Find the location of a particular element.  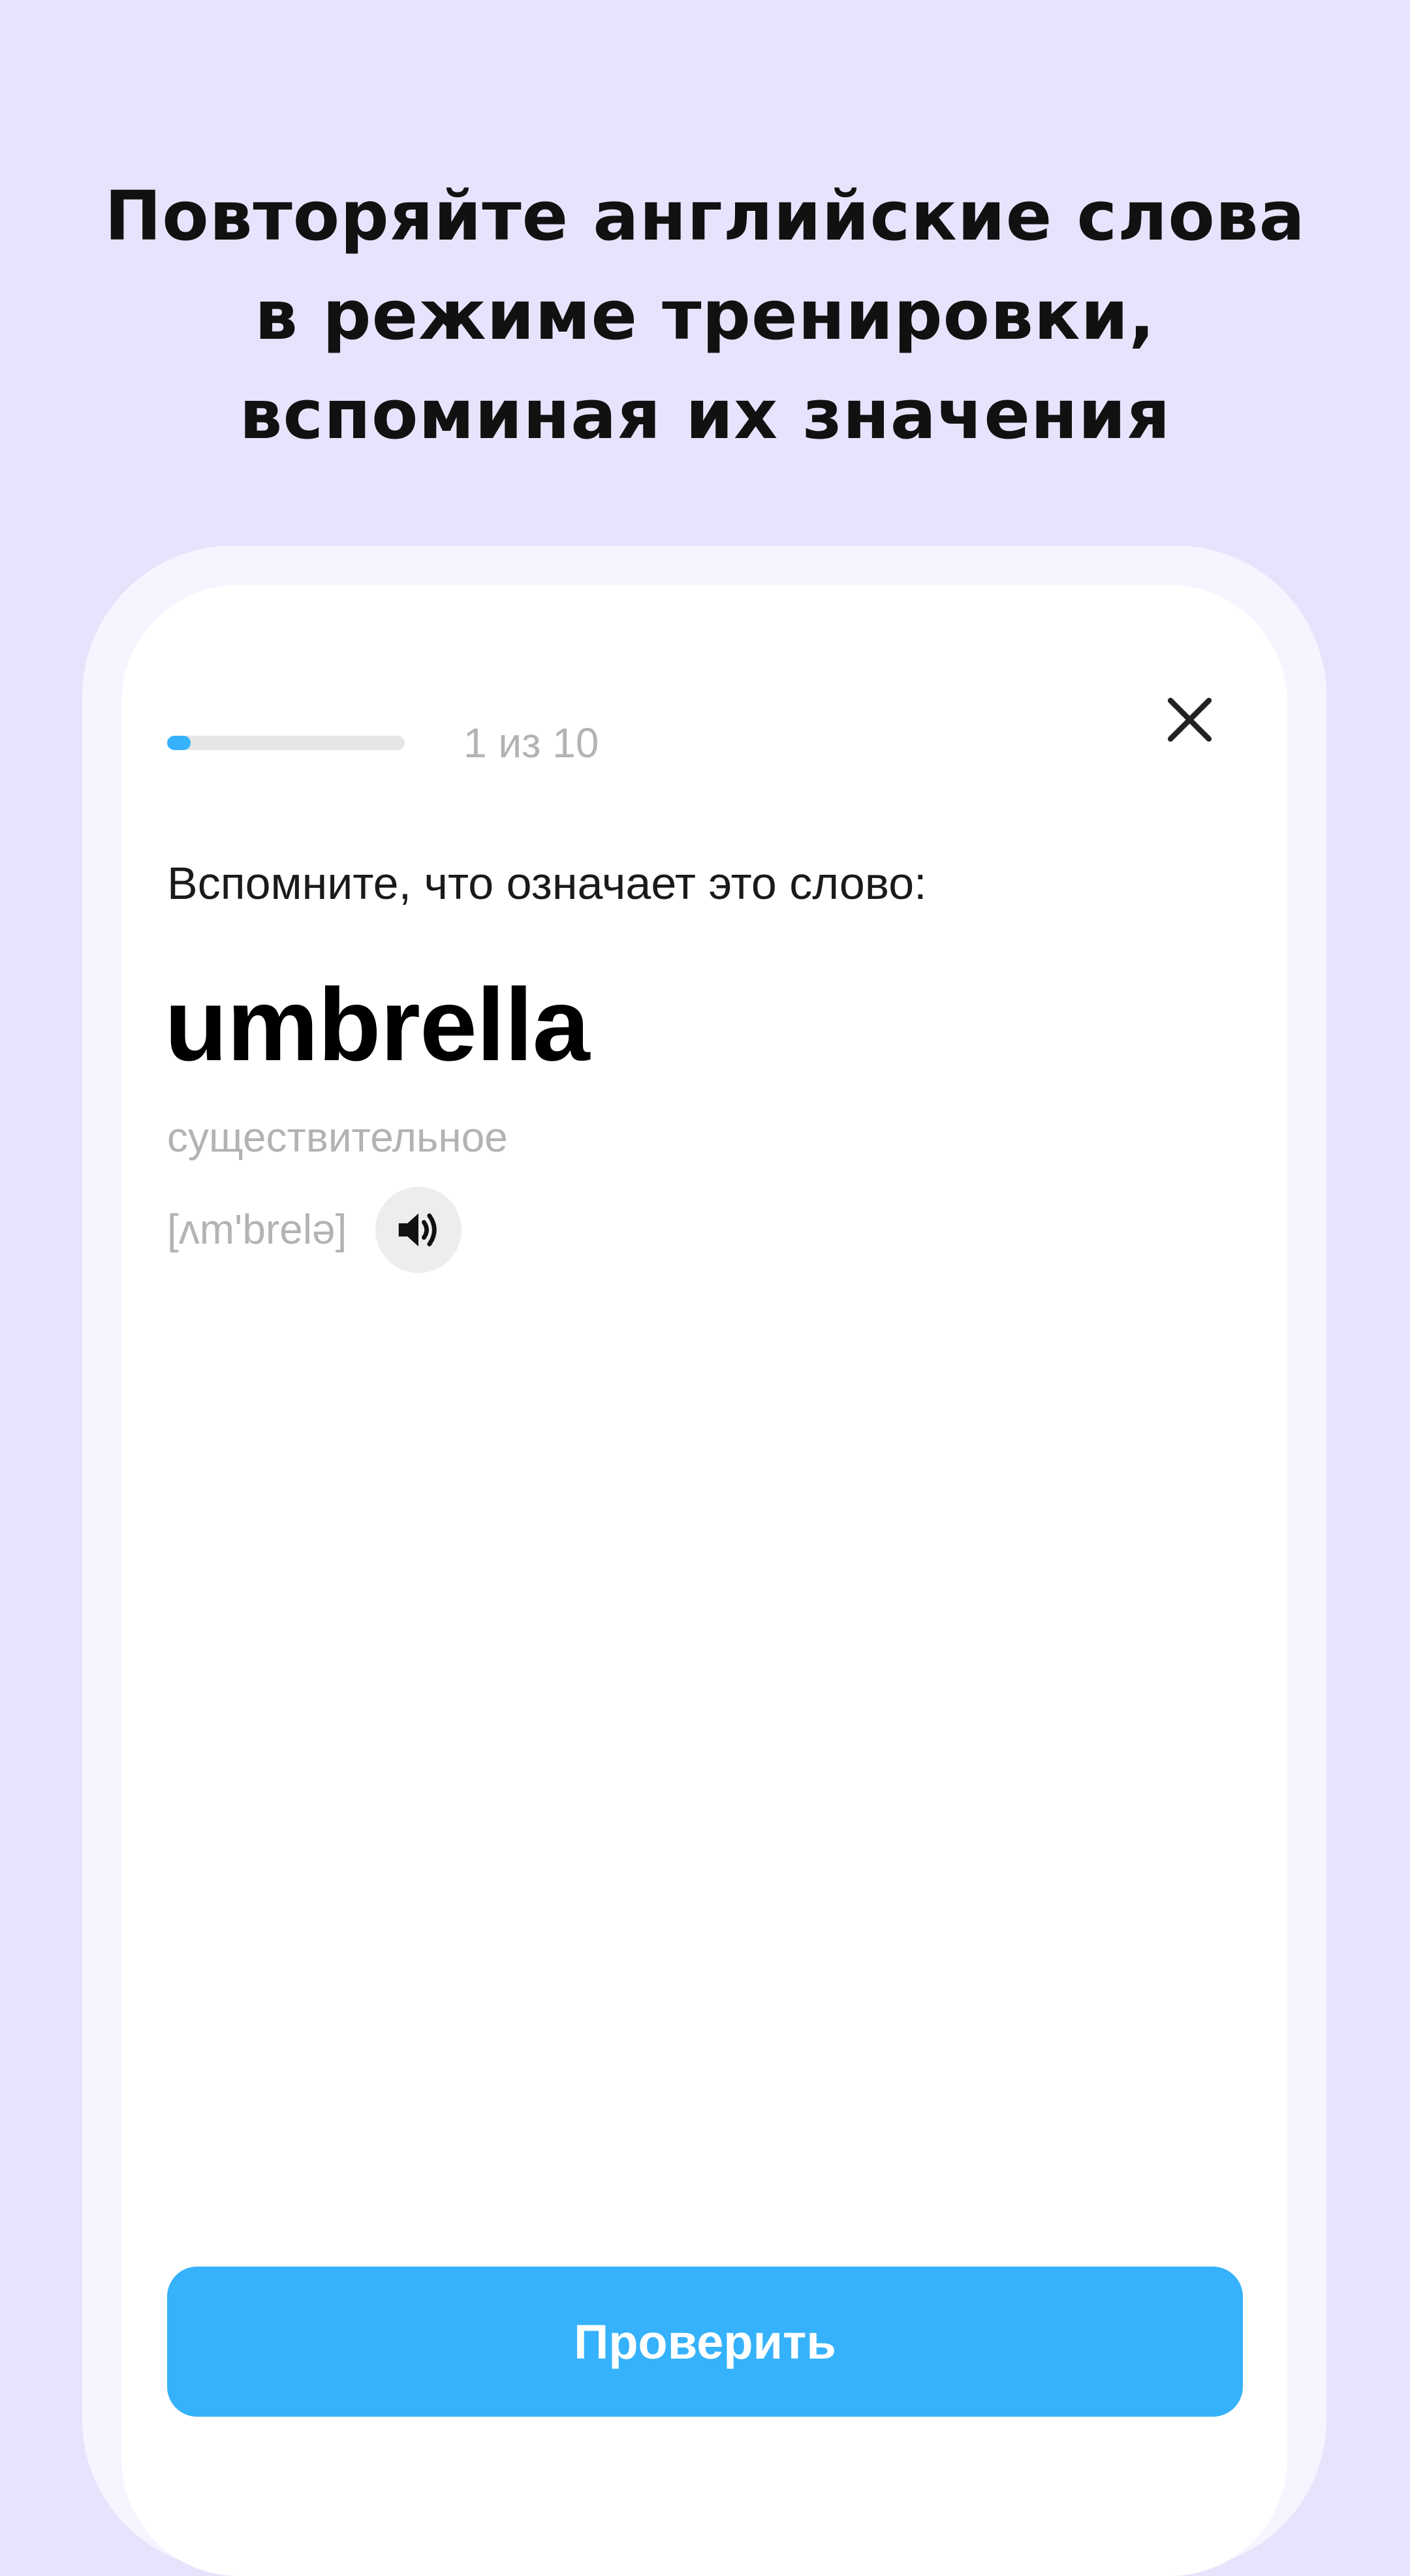

play-sound-button is located at coordinates (419, 1230).